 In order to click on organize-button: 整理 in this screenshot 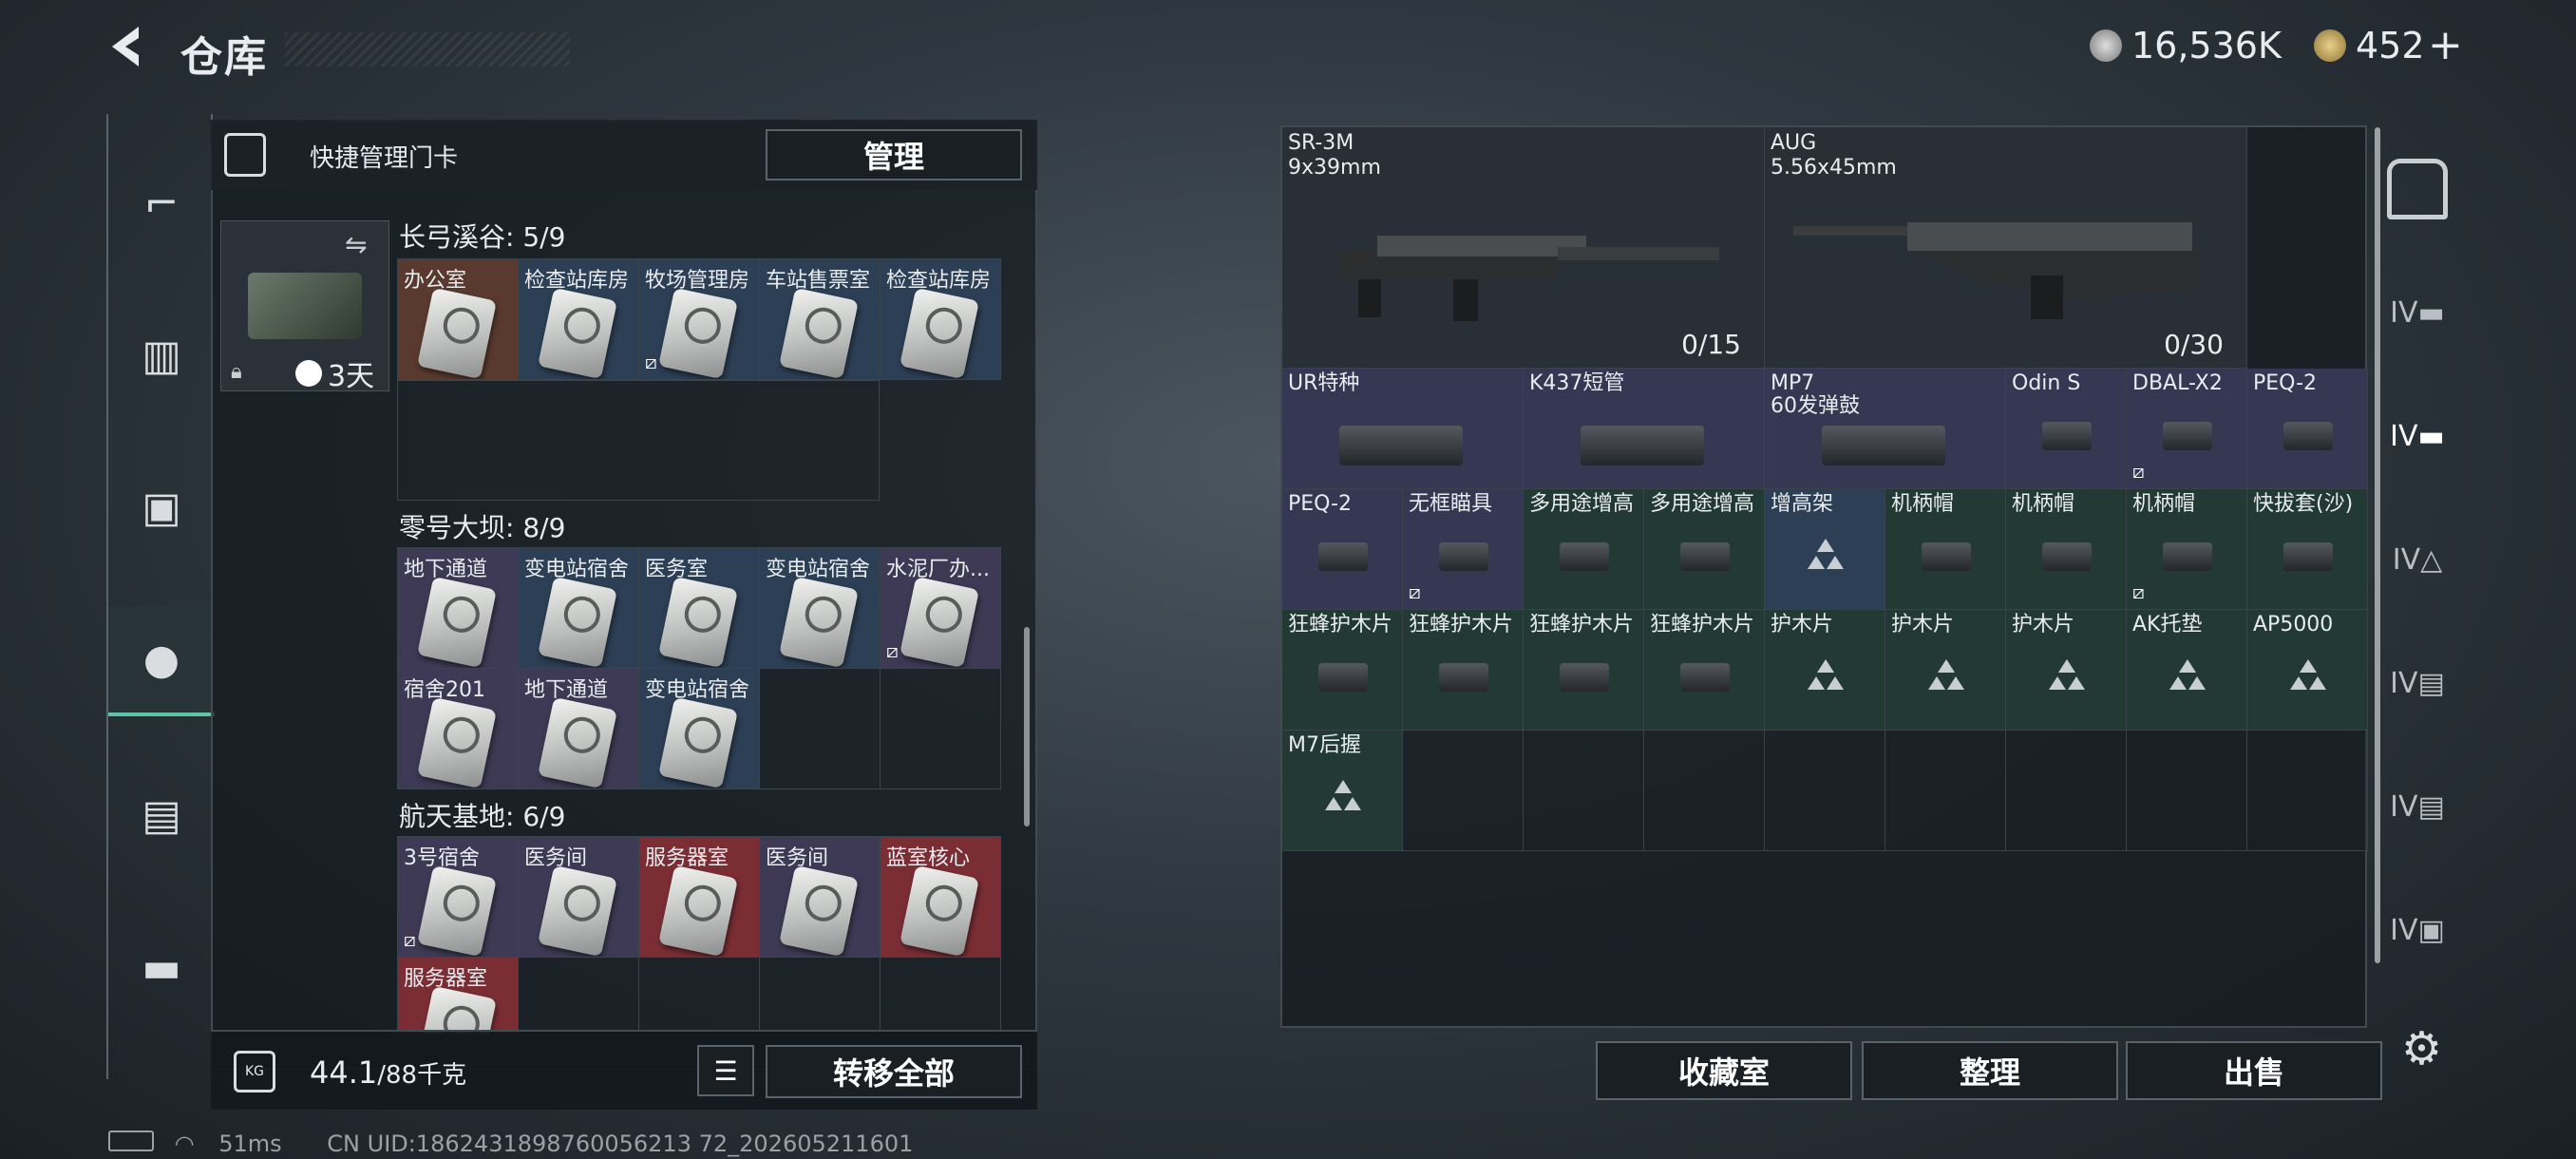, I will do `click(1990, 1070)`.